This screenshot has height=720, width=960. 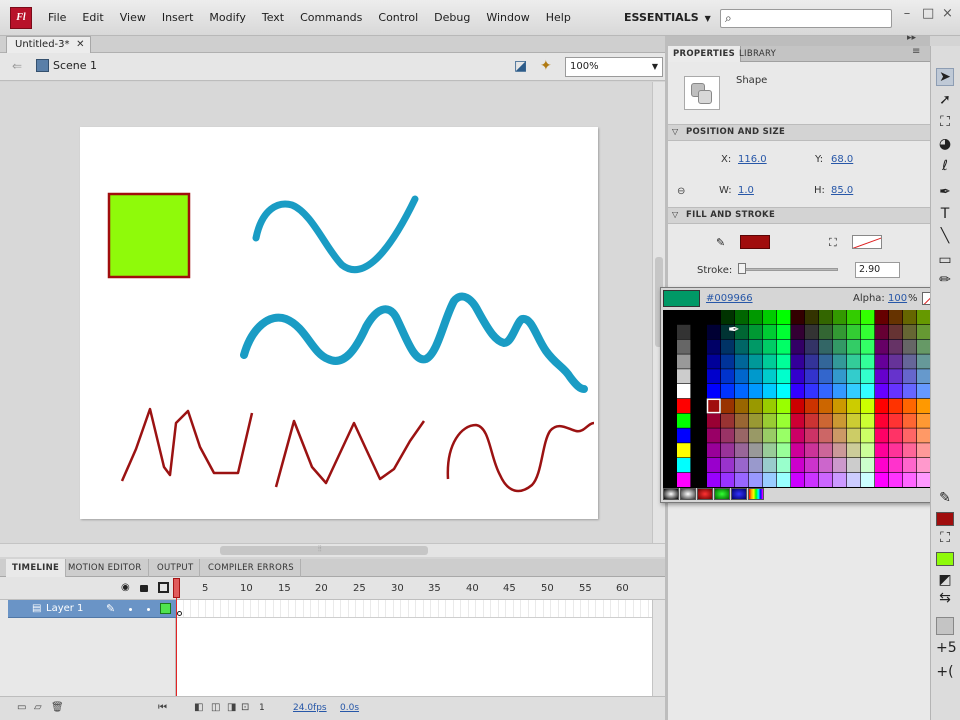 I want to click on tab-motion-editor: MOTION EDITOR, so click(x=105, y=568).